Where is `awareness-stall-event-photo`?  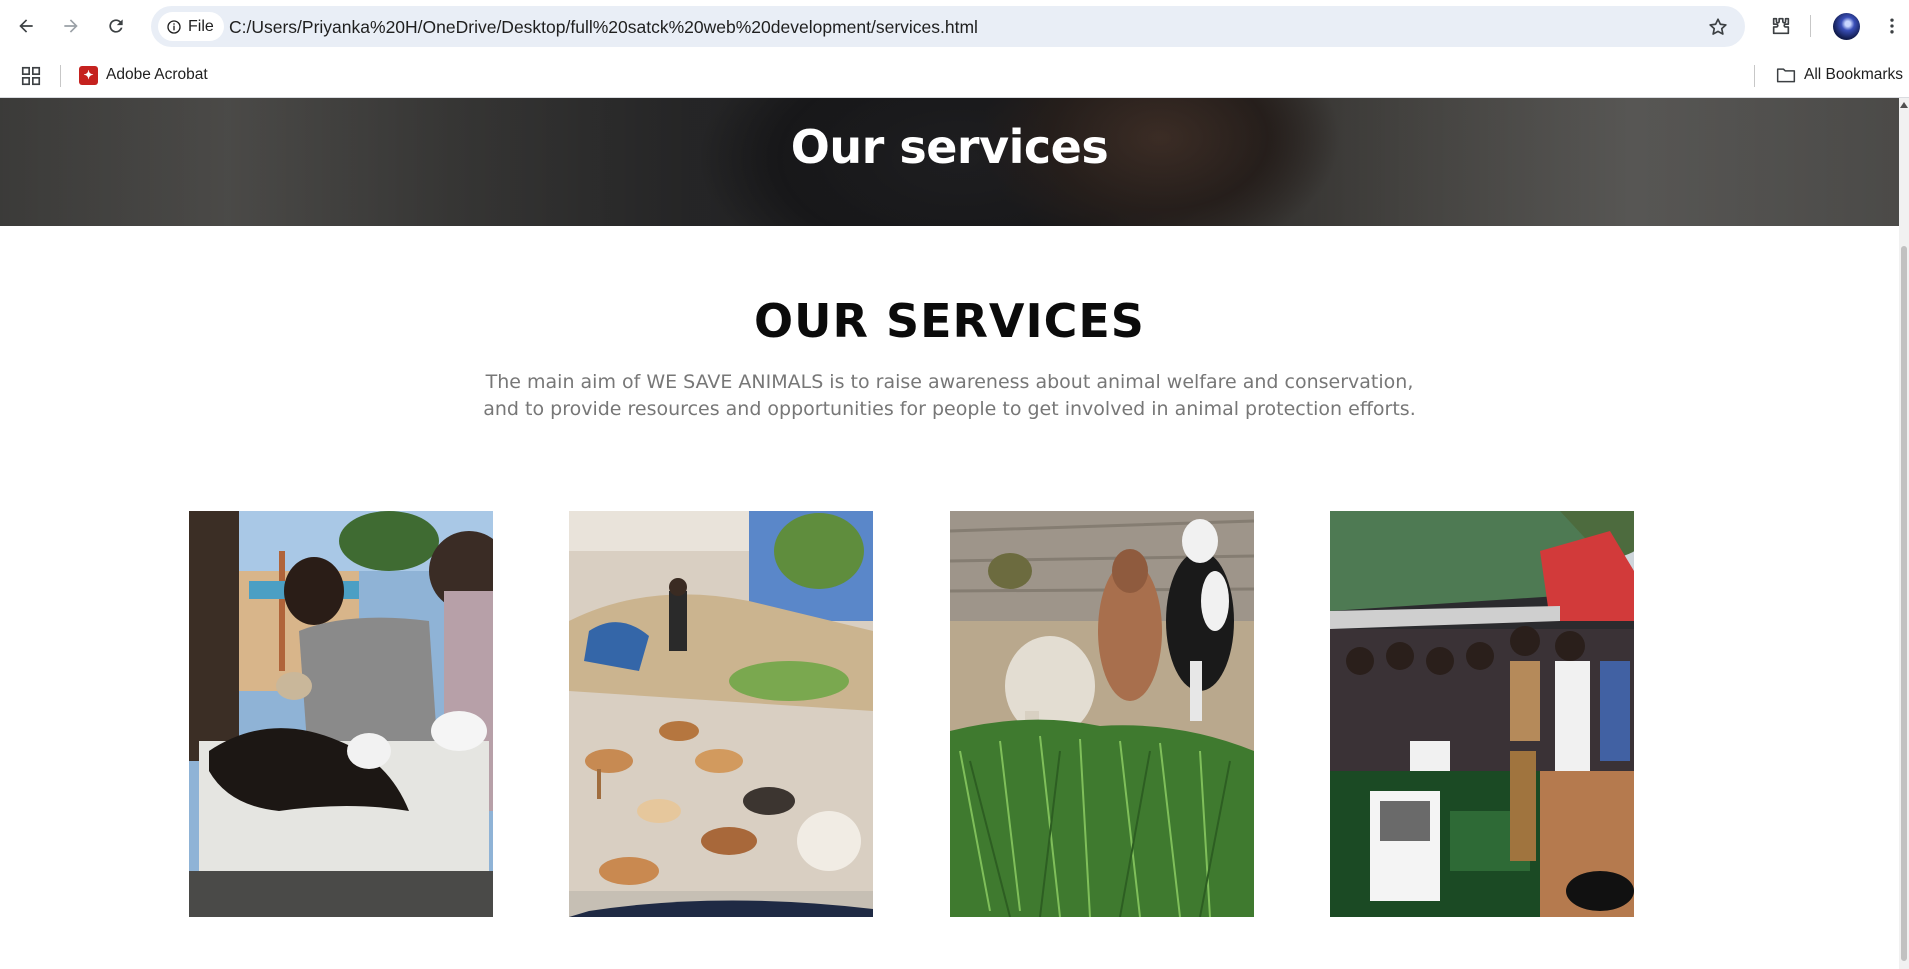 awareness-stall-event-photo is located at coordinates (1482, 714).